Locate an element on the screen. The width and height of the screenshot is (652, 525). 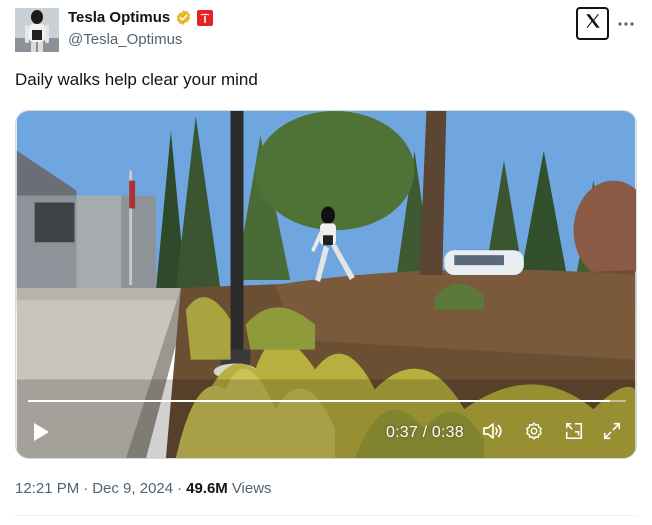
more-horizontal-icon is located at coordinates (626, 23).